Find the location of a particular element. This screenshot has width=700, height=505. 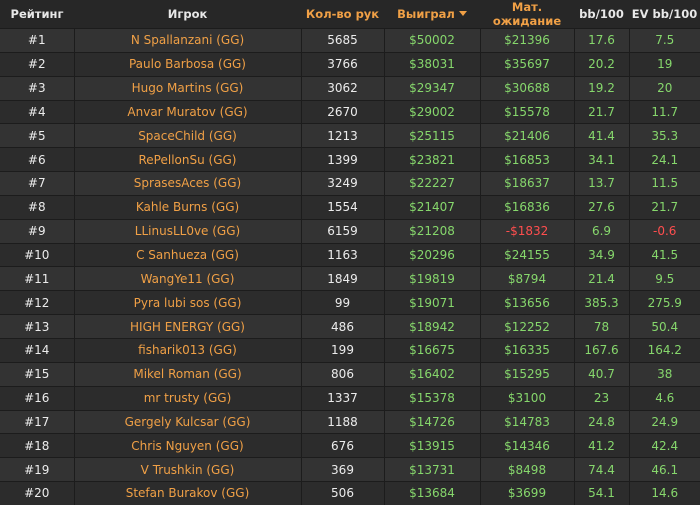

bb100-value: 34.1 is located at coordinates (601, 159).